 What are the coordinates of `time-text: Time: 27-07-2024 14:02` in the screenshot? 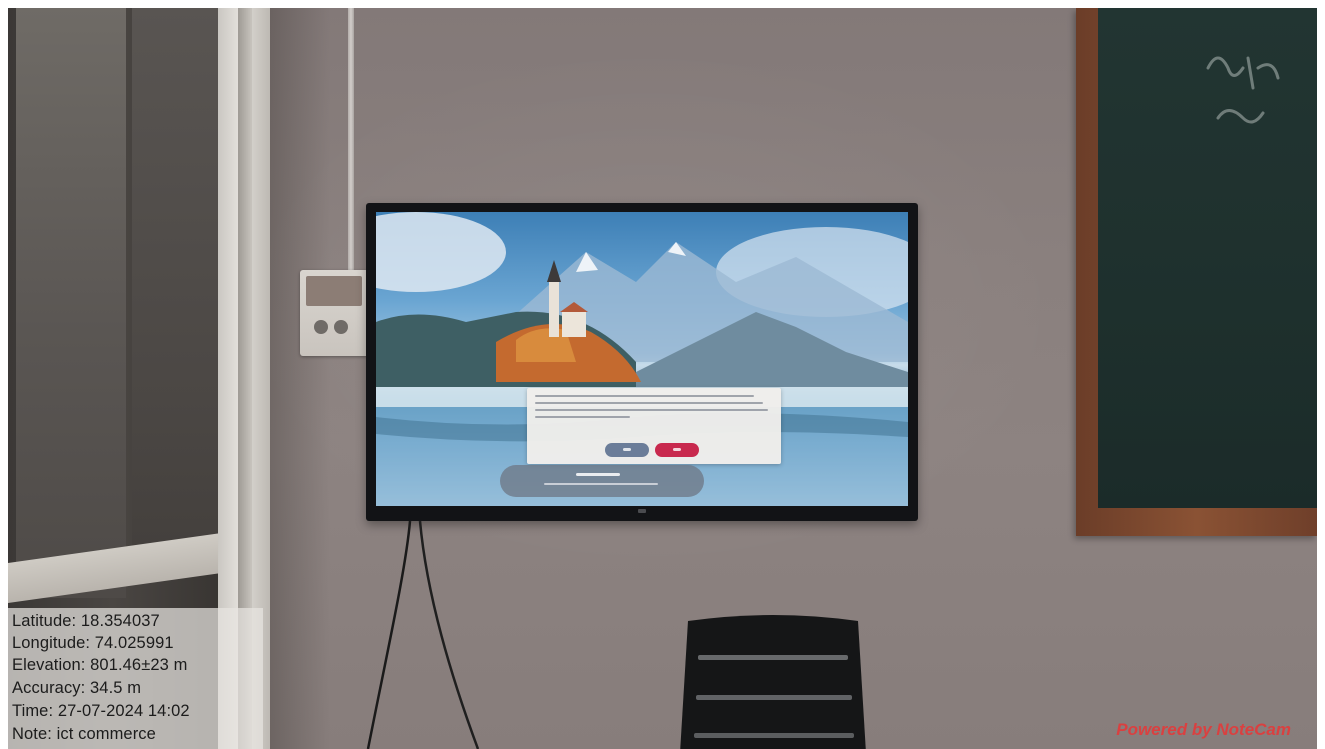 It's located at (101, 711).